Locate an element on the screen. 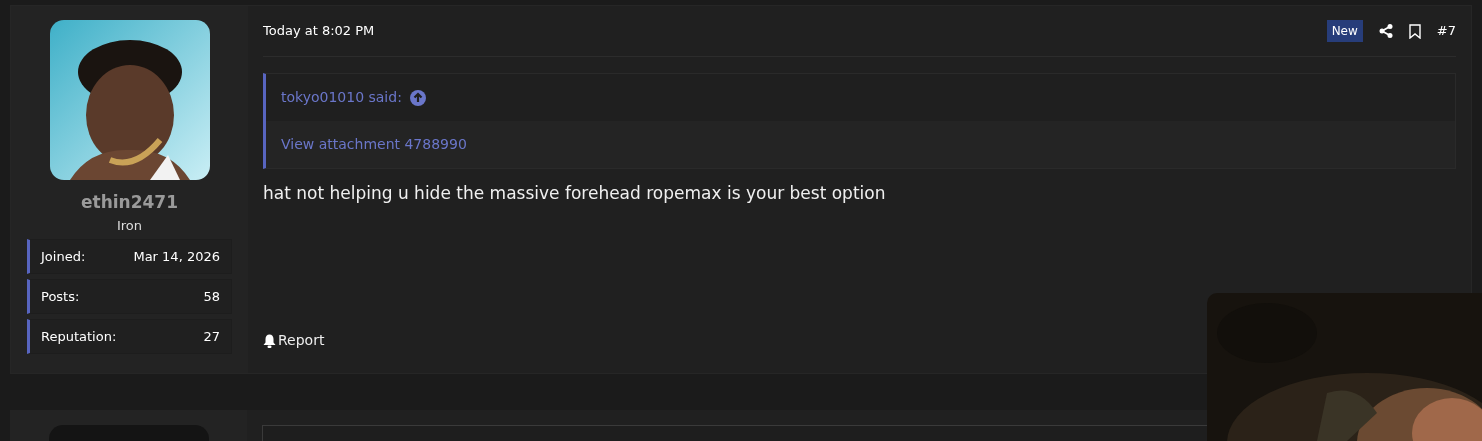 Image resolution: width=1482 pixels, height=441 pixels. stat-value: 27 is located at coordinates (211, 336).